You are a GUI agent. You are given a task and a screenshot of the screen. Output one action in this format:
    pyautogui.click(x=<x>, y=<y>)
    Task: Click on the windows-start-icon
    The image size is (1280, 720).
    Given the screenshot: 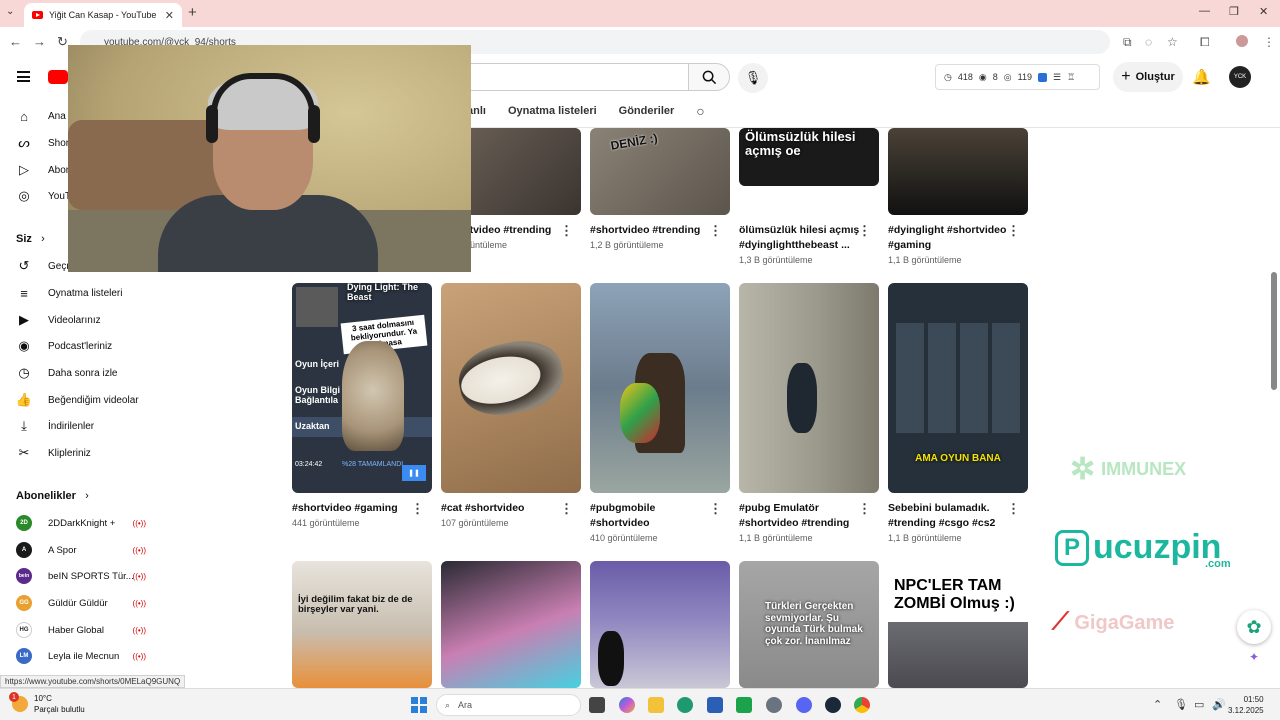 What is the action you would take?
    pyautogui.click(x=419, y=705)
    